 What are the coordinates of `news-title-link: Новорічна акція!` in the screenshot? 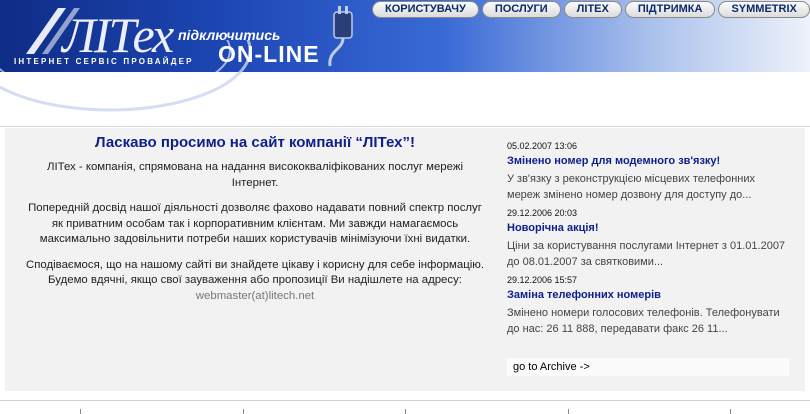 It's located at (647, 228).